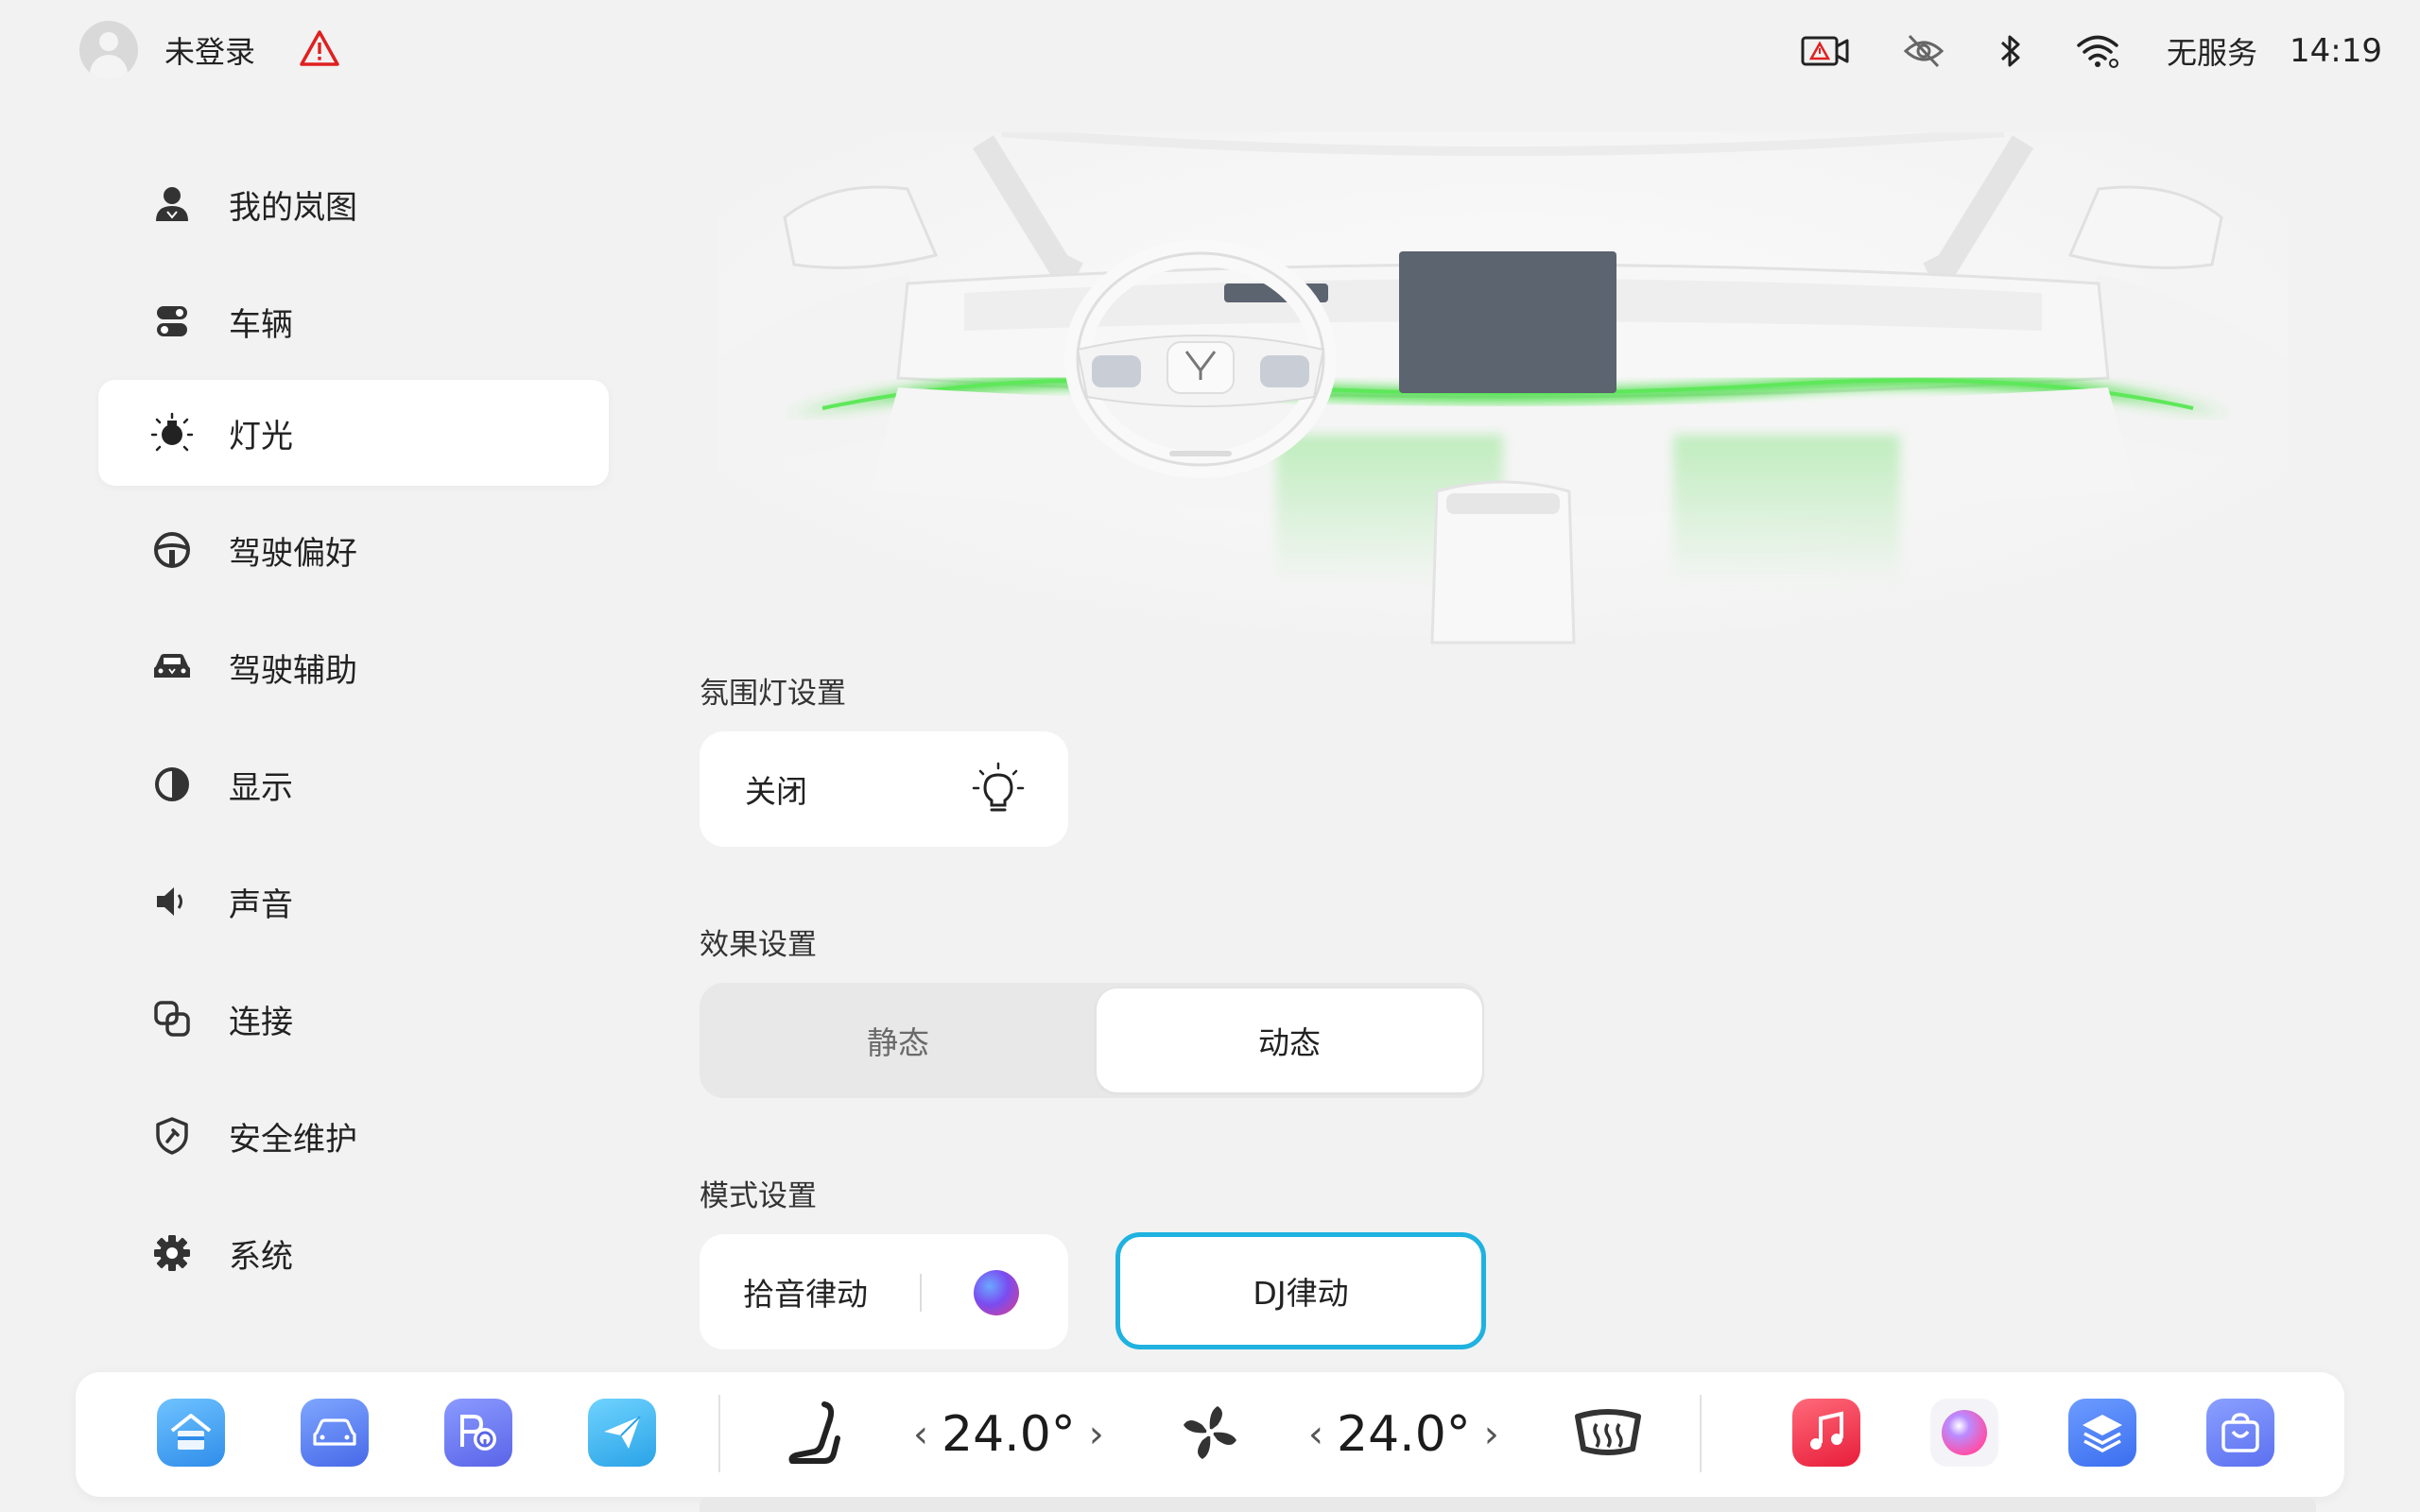 The width and height of the screenshot is (2420, 1512). I want to click on sidebar-item-driving-assist: 驾驶辅助, so click(353, 667).